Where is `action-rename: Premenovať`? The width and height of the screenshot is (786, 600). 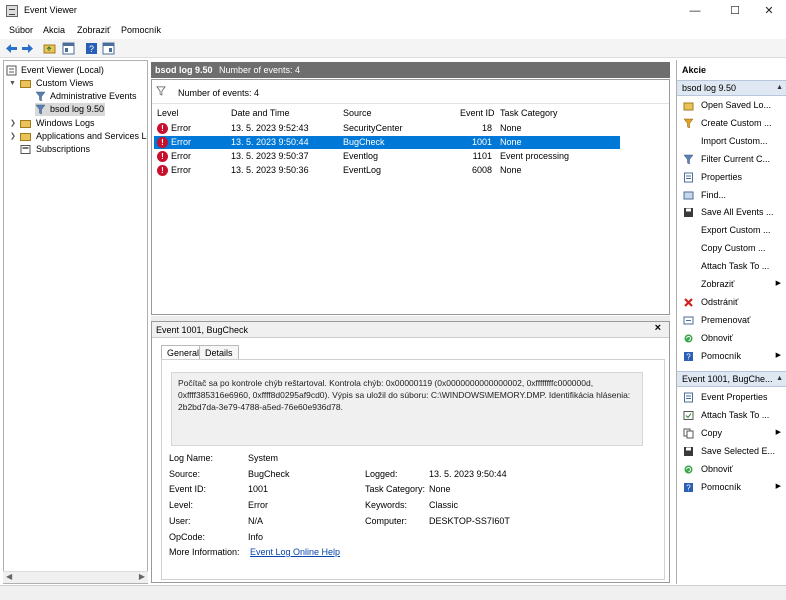
action-rename: Premenovať is located at coordinates (731, 320).